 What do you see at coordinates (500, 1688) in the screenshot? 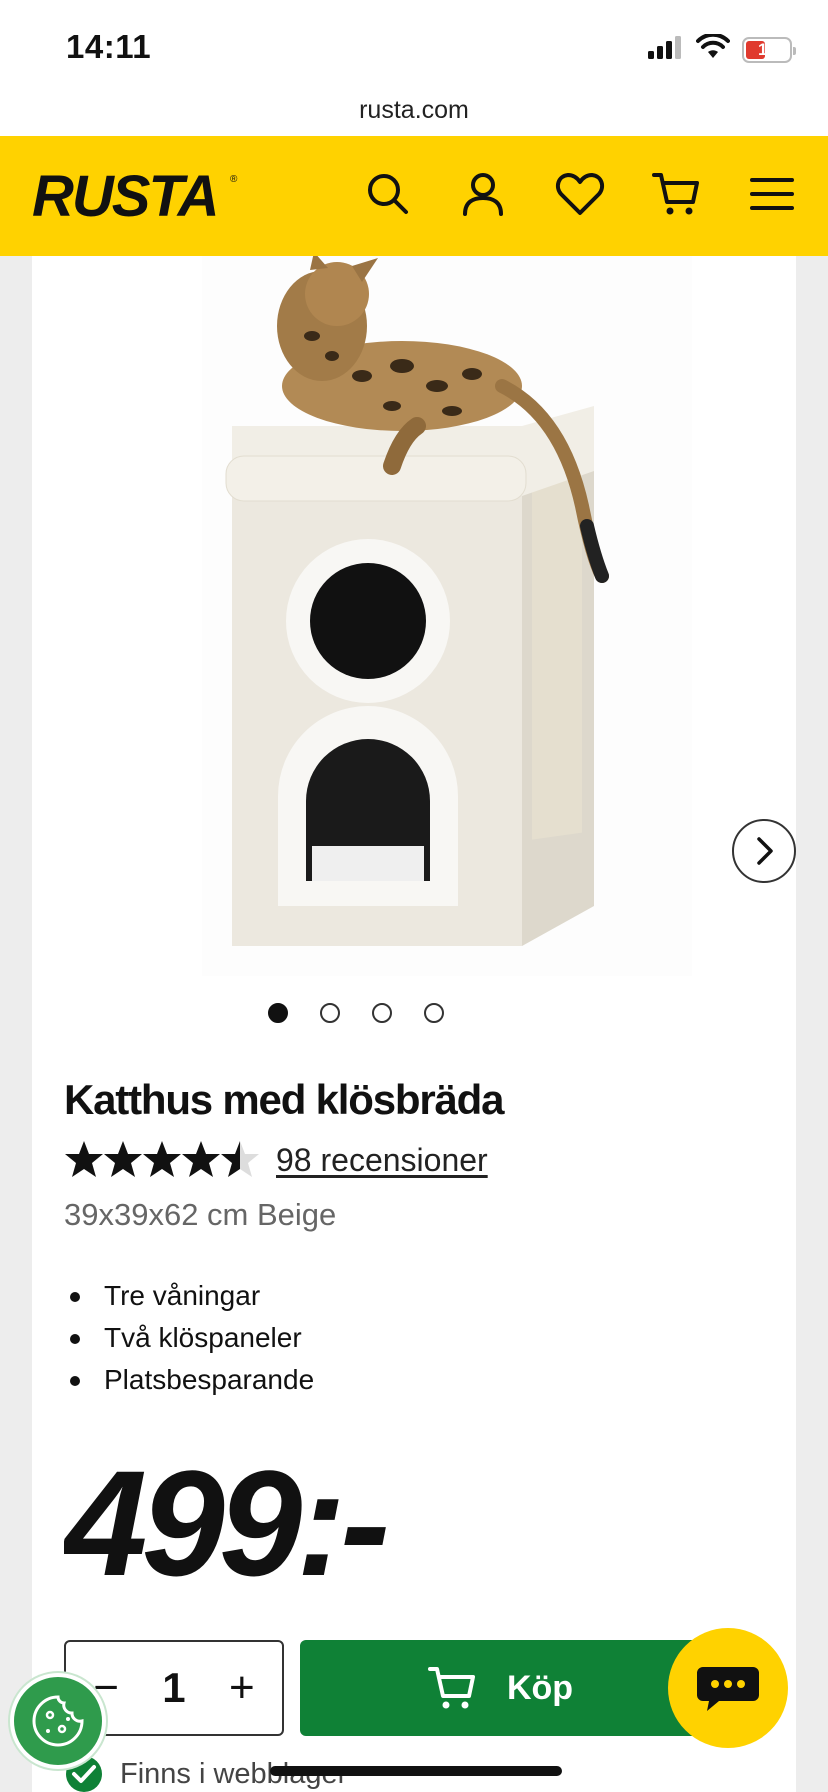
I see `buy-button: Köp` at bounding box center [500, 1688].